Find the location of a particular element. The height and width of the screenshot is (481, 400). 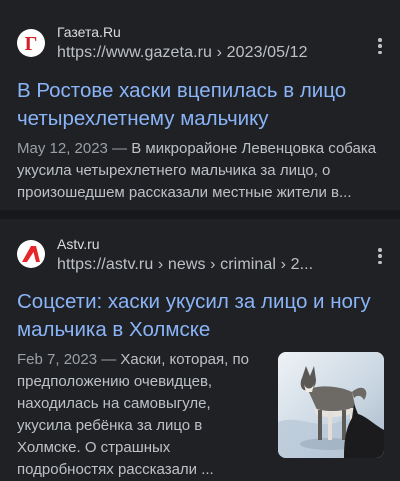

astv-a-icon is located at coordinates (31, 254).